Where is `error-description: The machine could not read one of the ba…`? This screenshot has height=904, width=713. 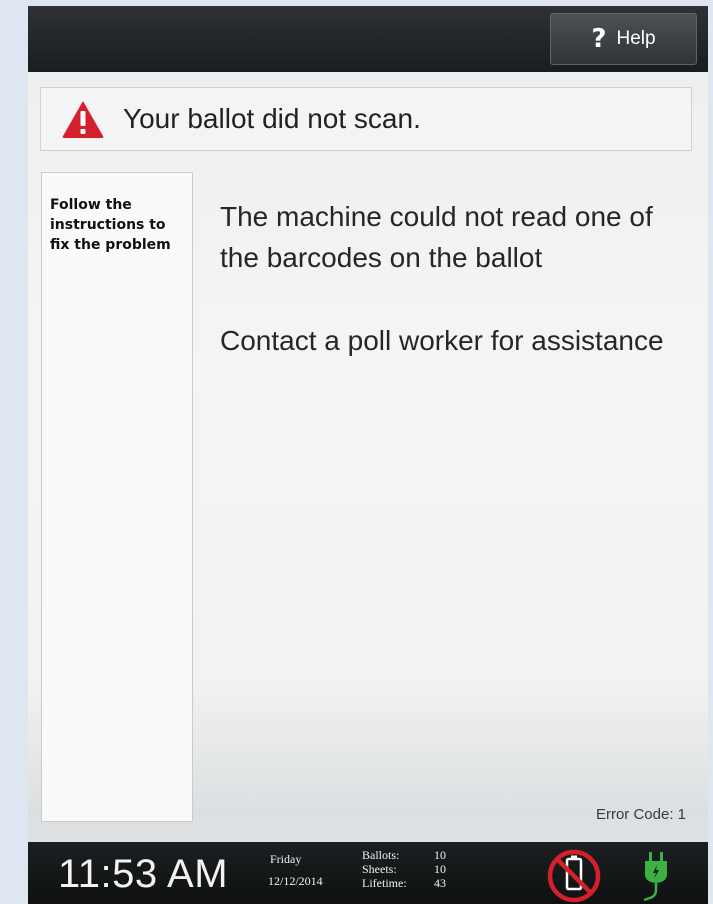 error-description: The machine could not read one of the ba… is located at coordinates (436, 237).